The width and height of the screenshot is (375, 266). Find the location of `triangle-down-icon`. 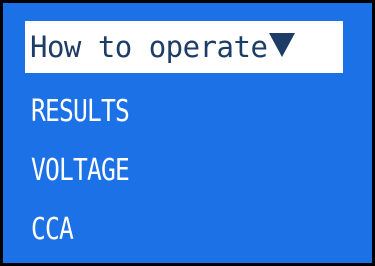

triangle-down-icon is located at coordinates (282, 45).